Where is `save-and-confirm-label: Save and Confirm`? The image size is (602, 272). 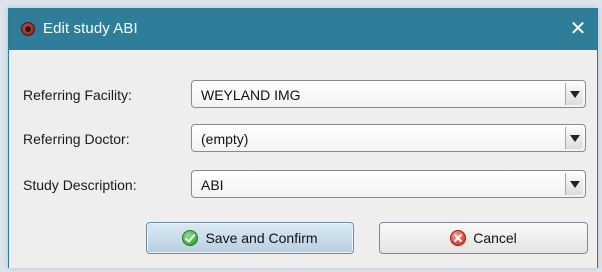 save-and-confirm-label: Save and Confirm is located at coordinates (261, 238).